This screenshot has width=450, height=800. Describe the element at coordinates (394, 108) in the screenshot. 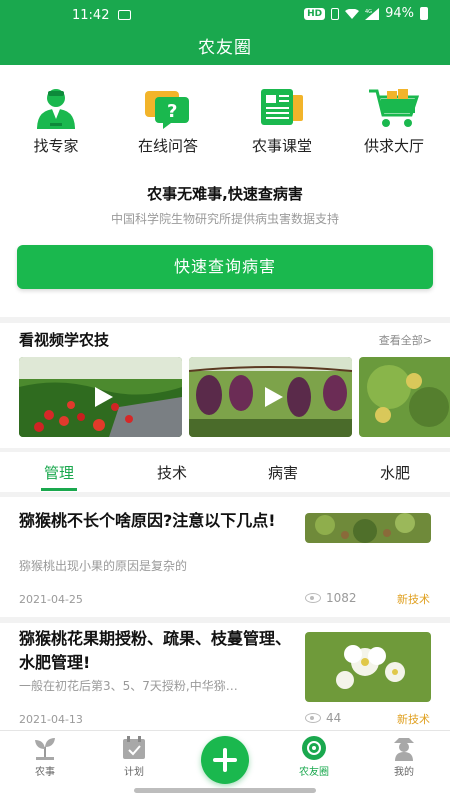

I see `cart-icon` at that location.